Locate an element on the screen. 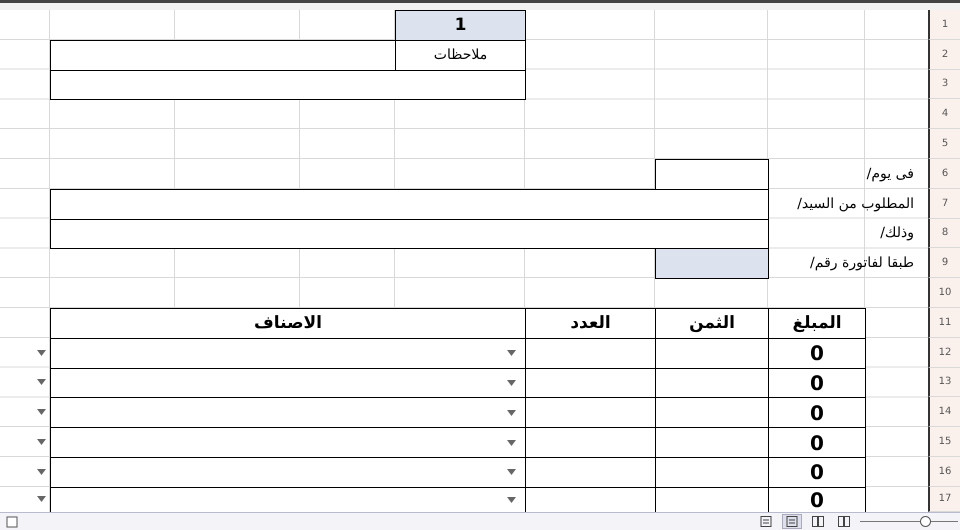 The image size is (960, 530). column-header: المبلغ is located at coordinates (817, 323).